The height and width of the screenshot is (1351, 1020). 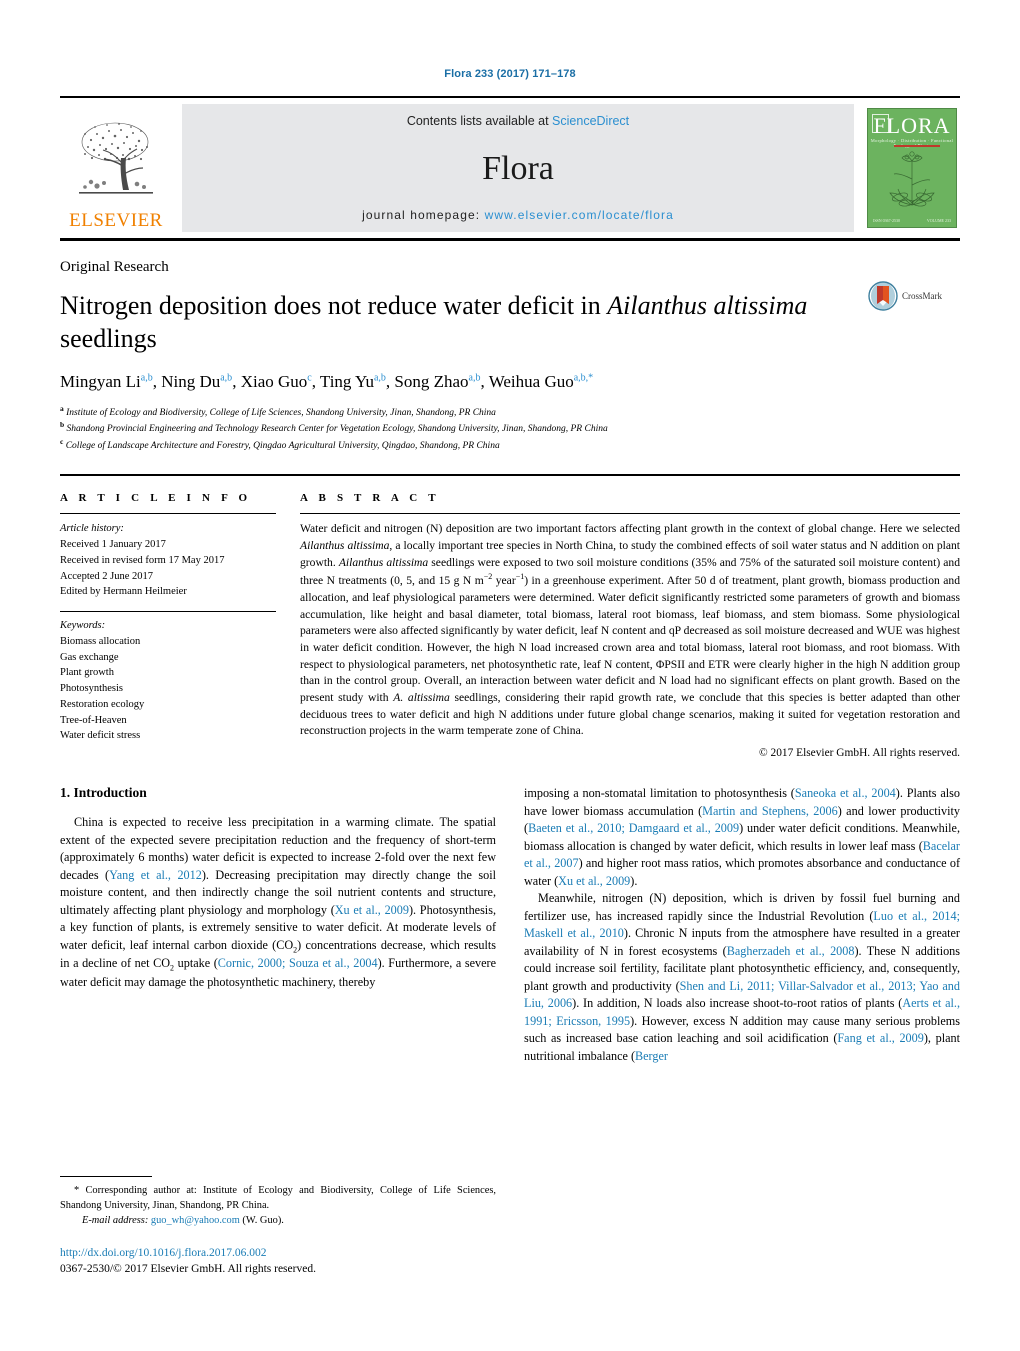 I want to click on article-history-item: Edited by Hermann Heilmeier, so click(x=123, y=592).